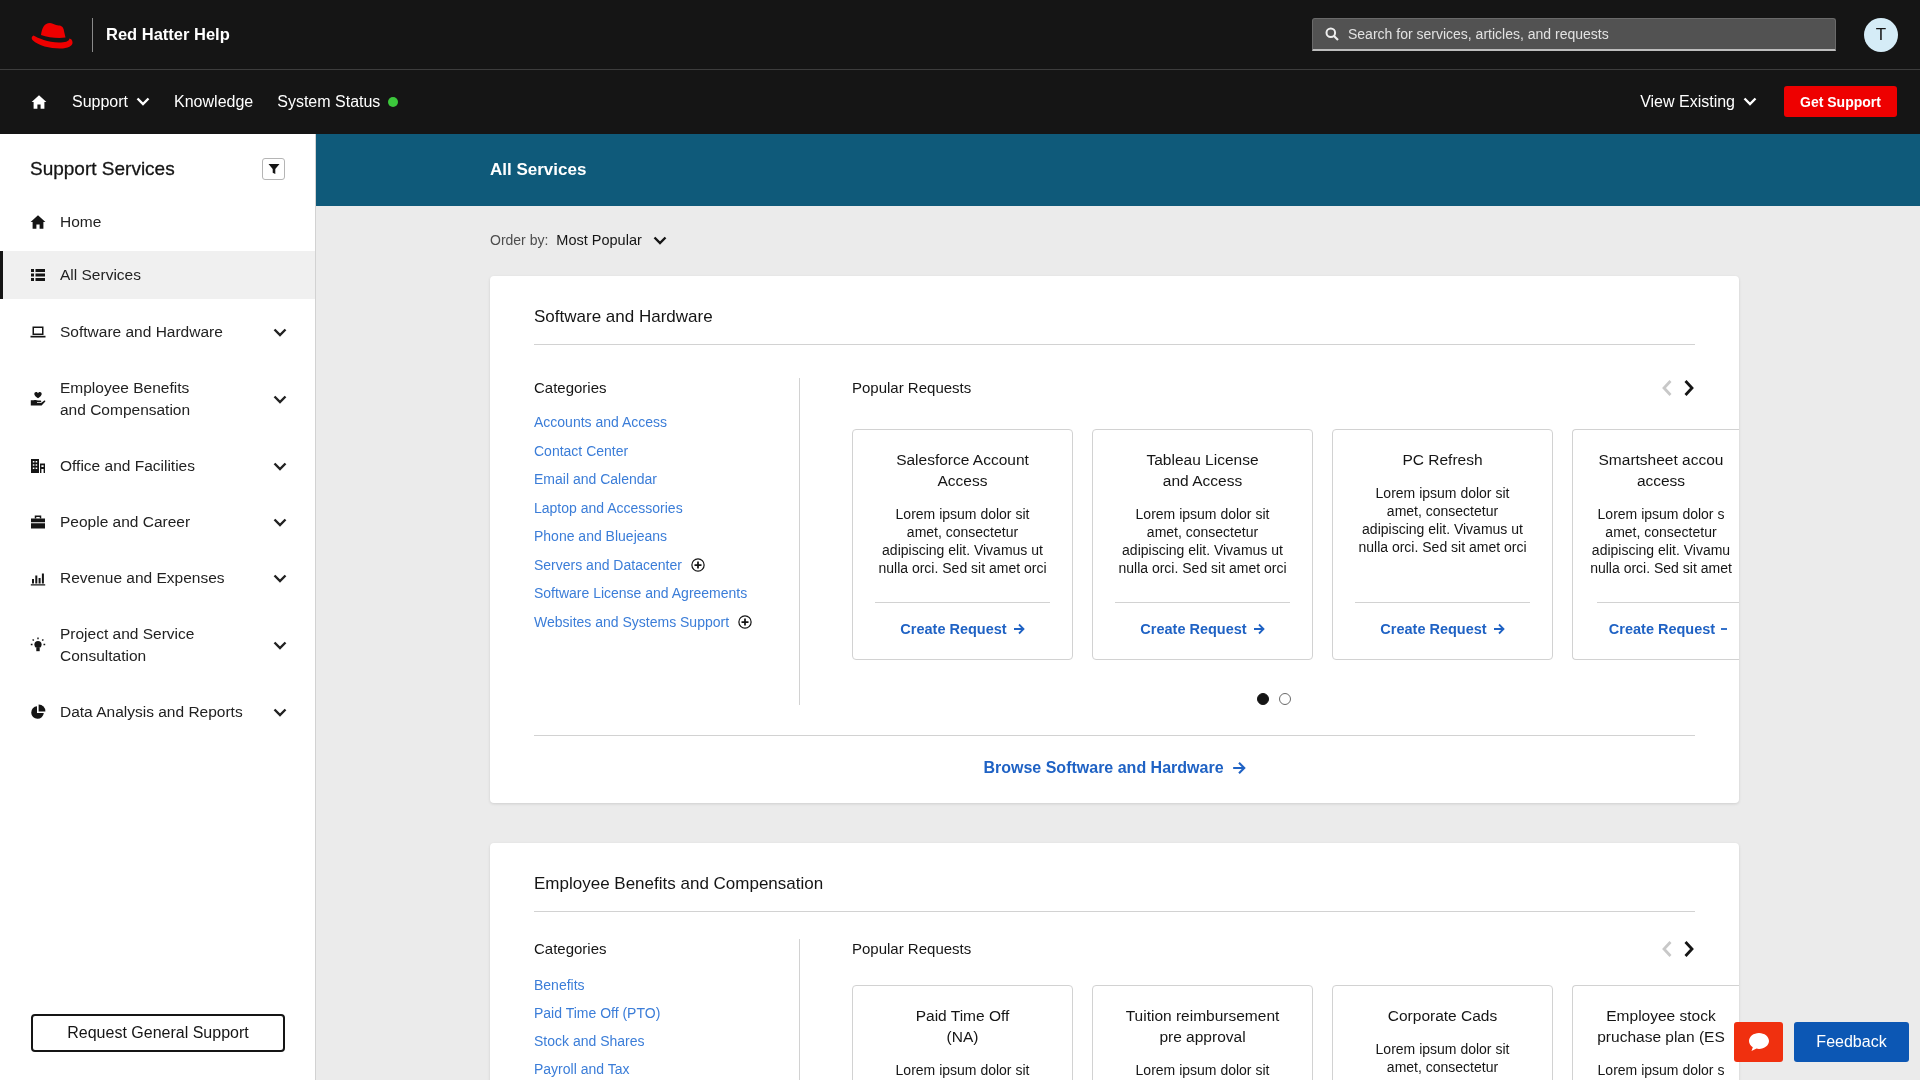 This screenshot has height=1080, width=1920. I want to click on sidebar-item: Project and Service Consultation, so click(157, 645).